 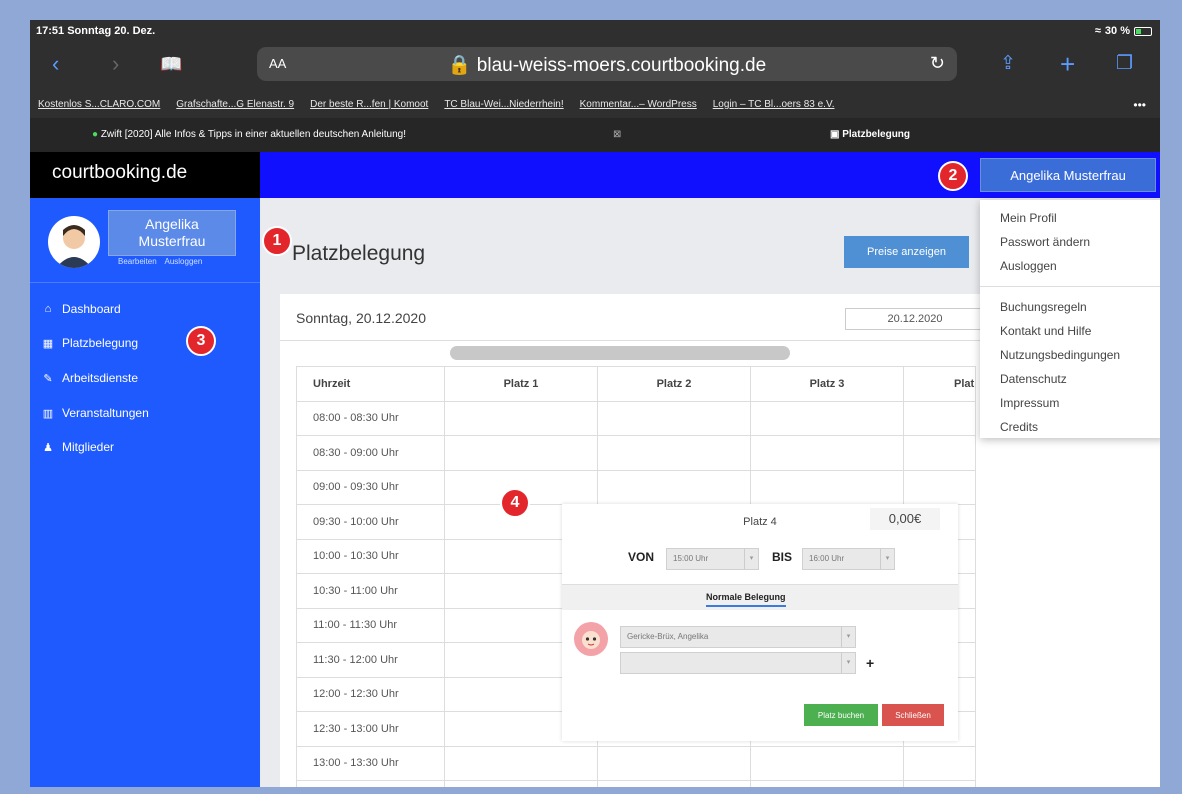 I want to click on menu-item-privacy: Datenschutz, so click(x=1070, y=379).